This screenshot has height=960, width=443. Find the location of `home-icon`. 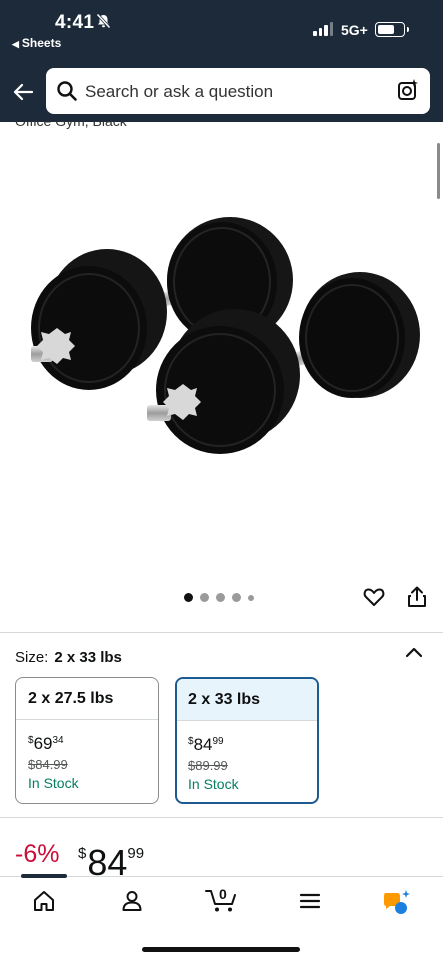

home-icon is located at coordinates (44, 901).